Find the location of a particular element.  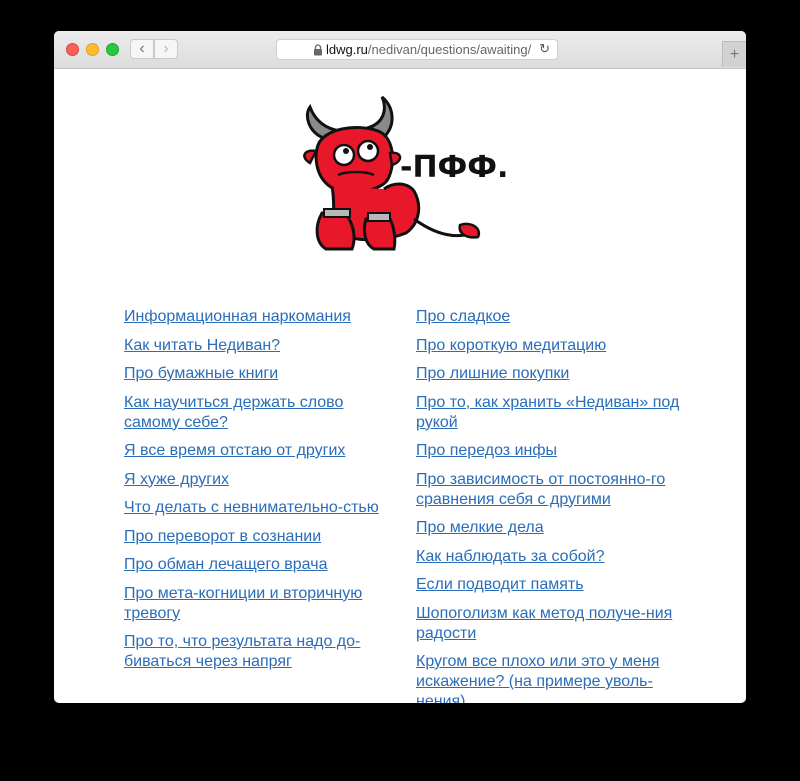

question-link: Про лишние покупки is located at coordinates (551, 374).